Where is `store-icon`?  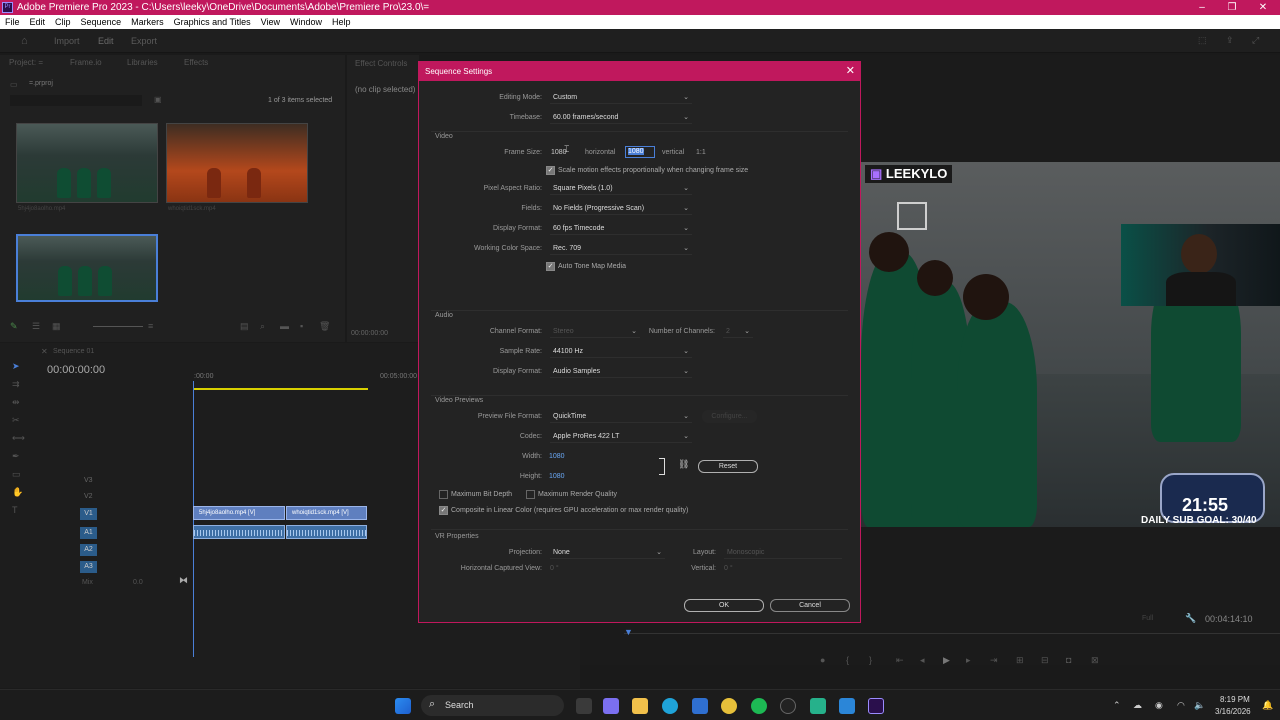 store-icon is located at coordinates (700, 706).